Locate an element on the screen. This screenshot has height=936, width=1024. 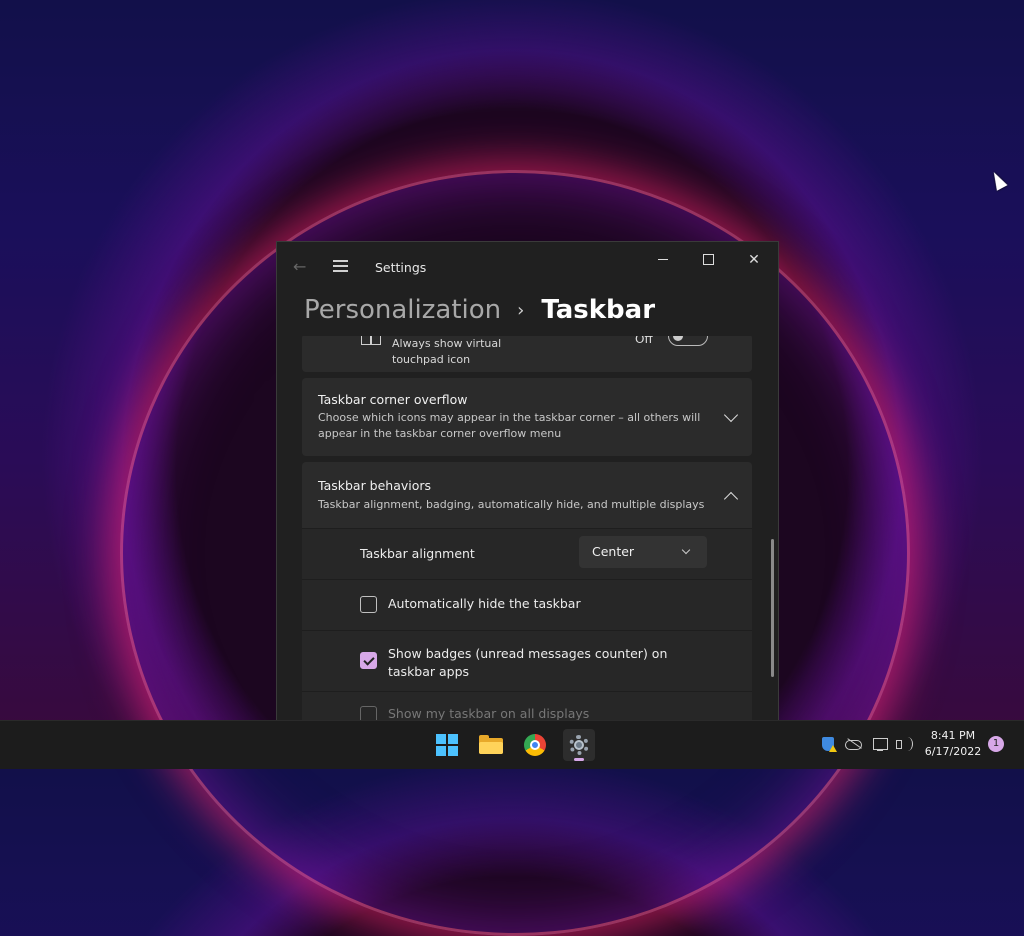
all-displays-row: Show my taskbar on all displays is located at coordinates (527, 706).